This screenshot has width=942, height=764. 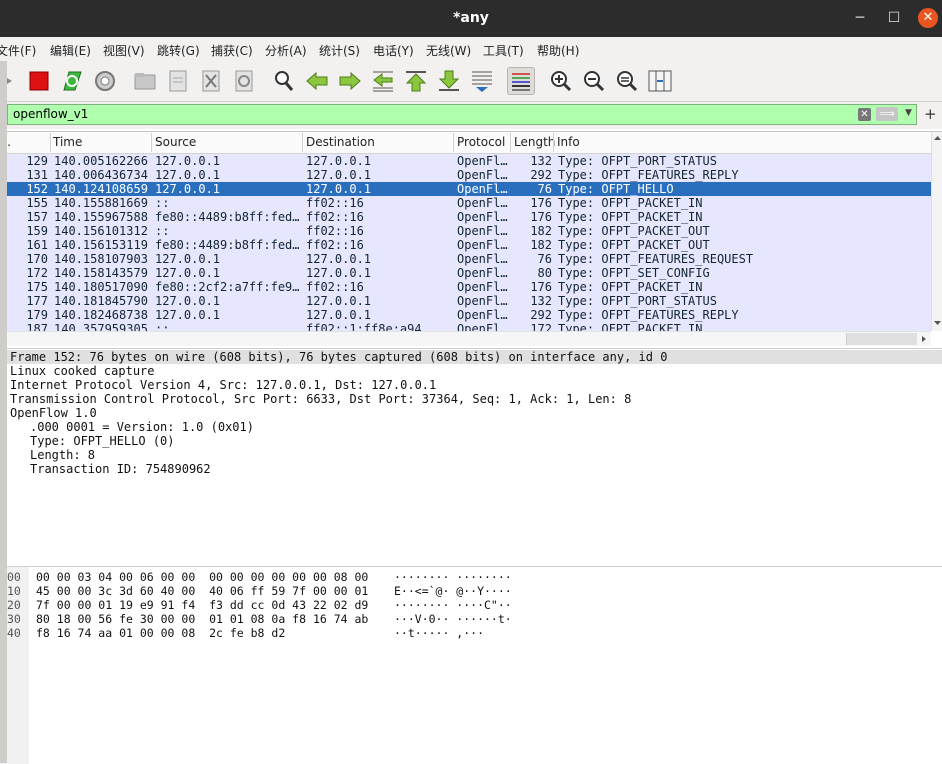 I want to click on packet-list-horizontal-scrollbar, so click(x=465, y=338).